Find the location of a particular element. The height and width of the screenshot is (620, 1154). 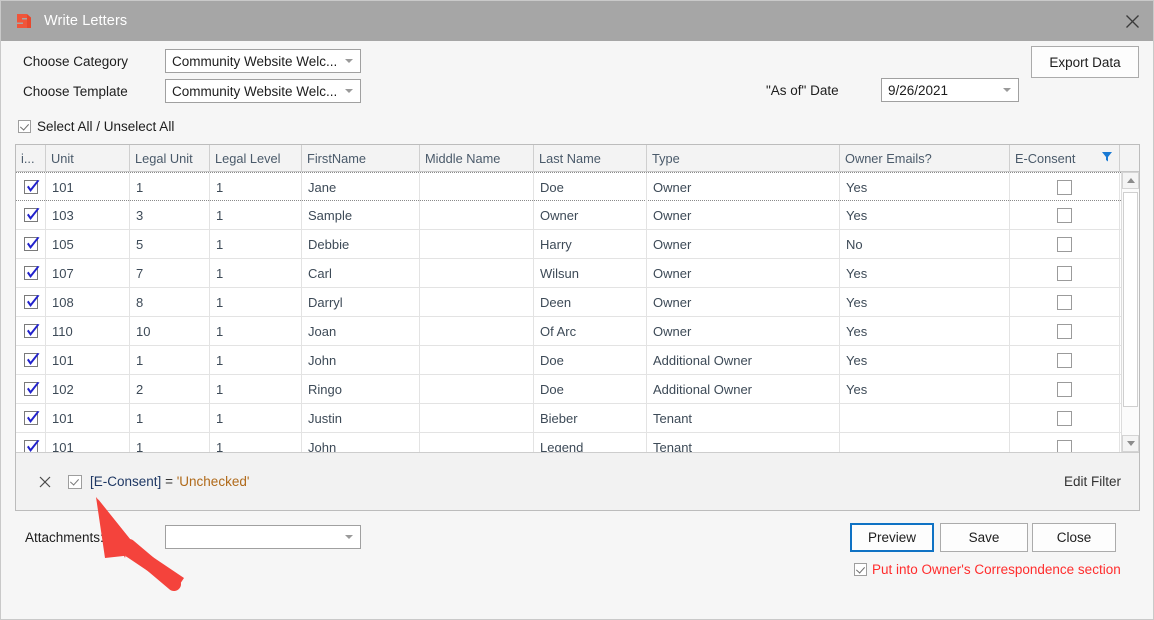

filter-expression: [E-Consent] = 'Unchecked' is located at coordinates (169, 481).